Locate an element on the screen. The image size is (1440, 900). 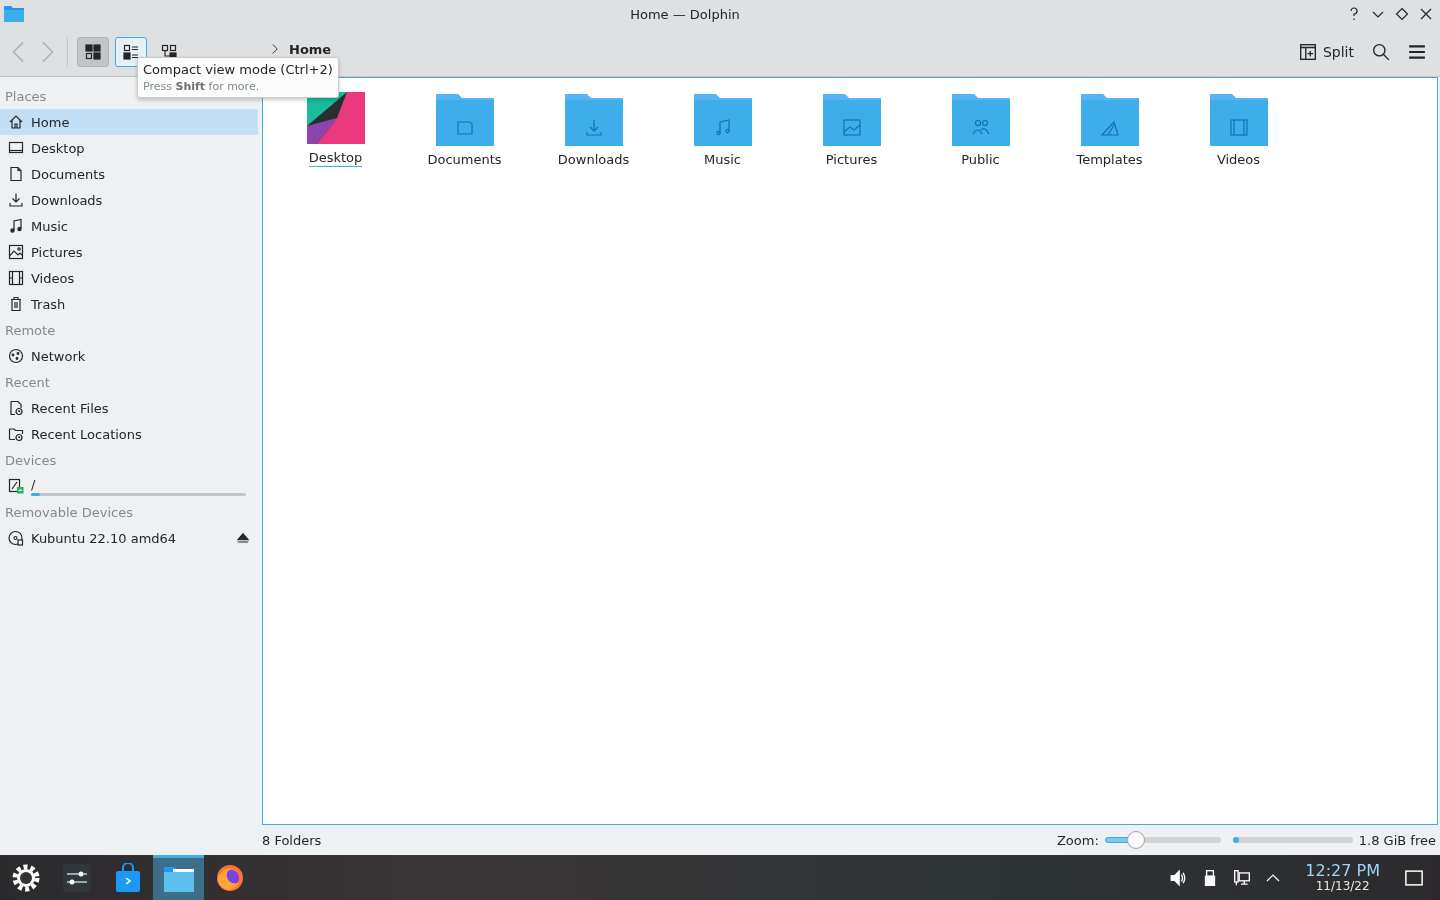
folder-label: Downloads is located at coordinates (593, 160).